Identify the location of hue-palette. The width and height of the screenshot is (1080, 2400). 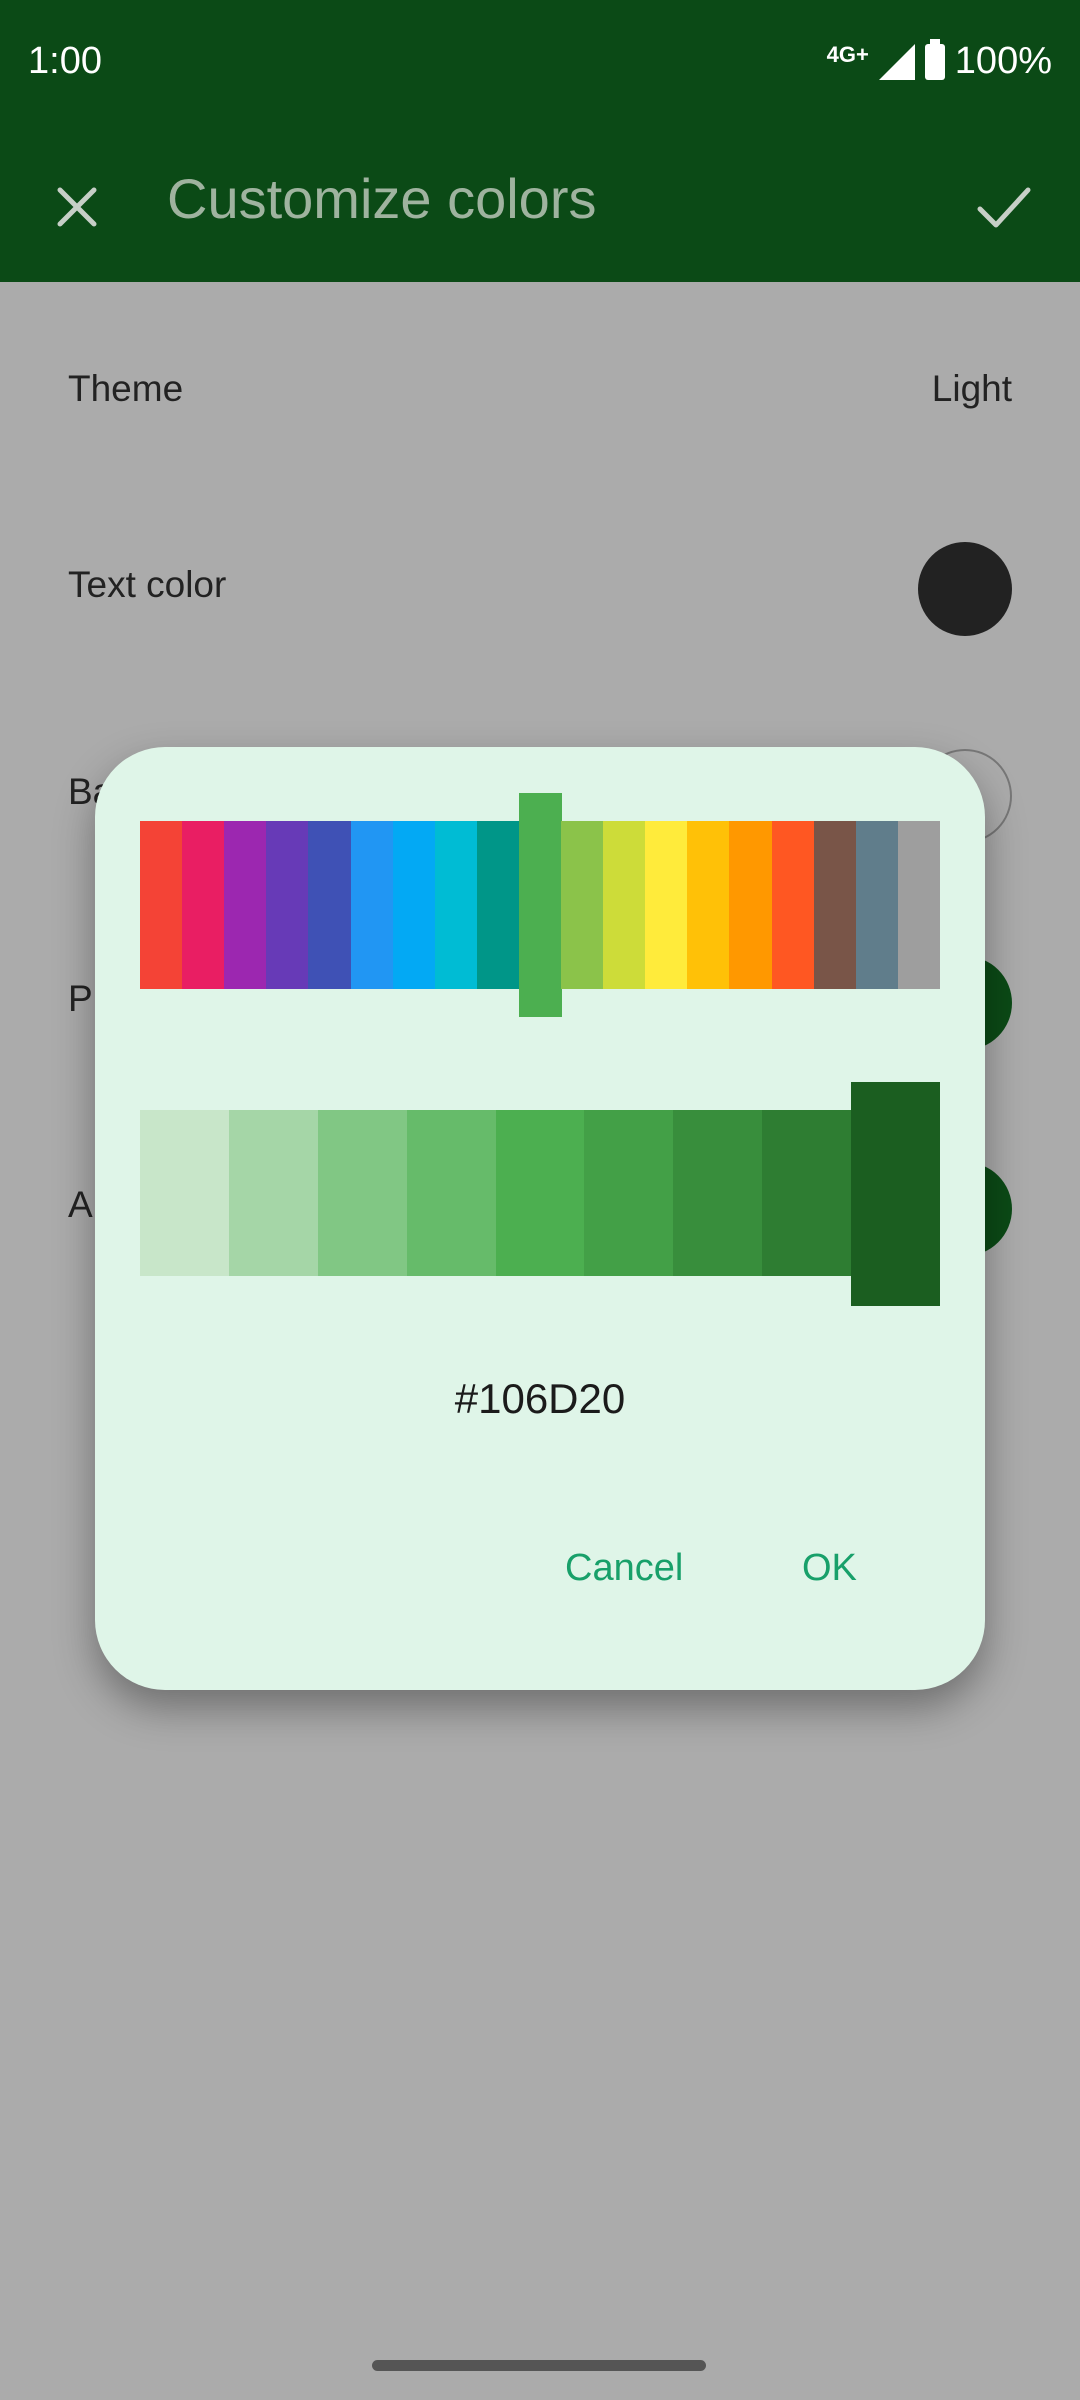
(540, 905).